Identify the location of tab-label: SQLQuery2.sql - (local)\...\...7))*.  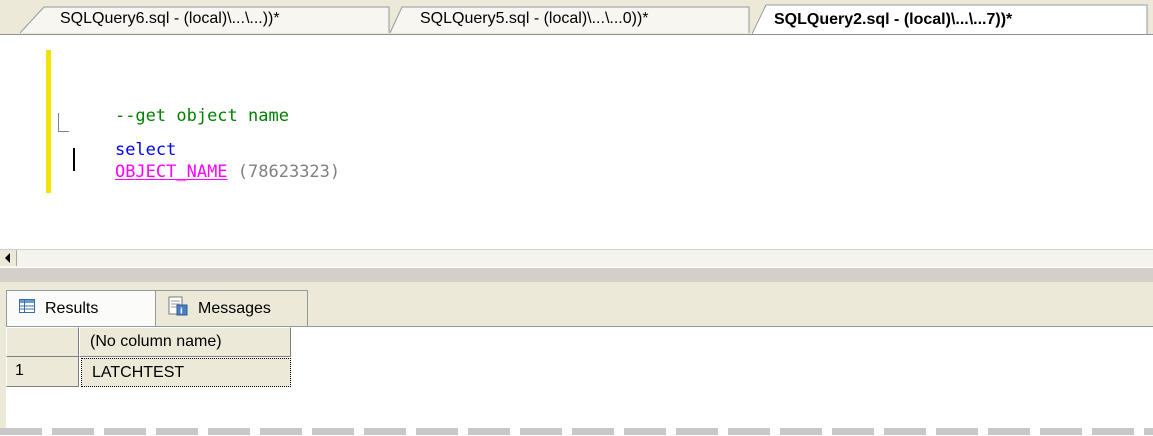
(893, 19).